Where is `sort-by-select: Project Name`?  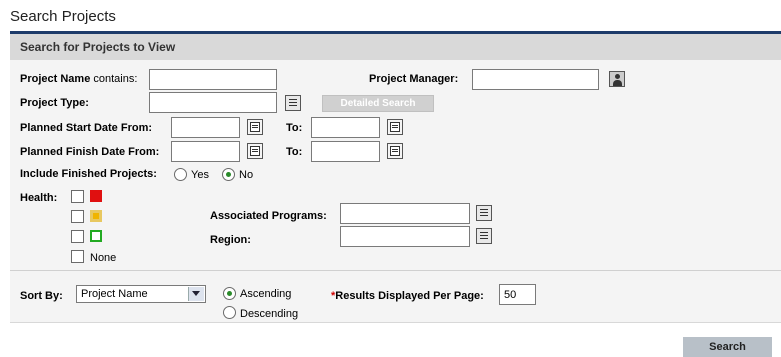 sort-by-select: Project Name is located at coordinates (141, 294).